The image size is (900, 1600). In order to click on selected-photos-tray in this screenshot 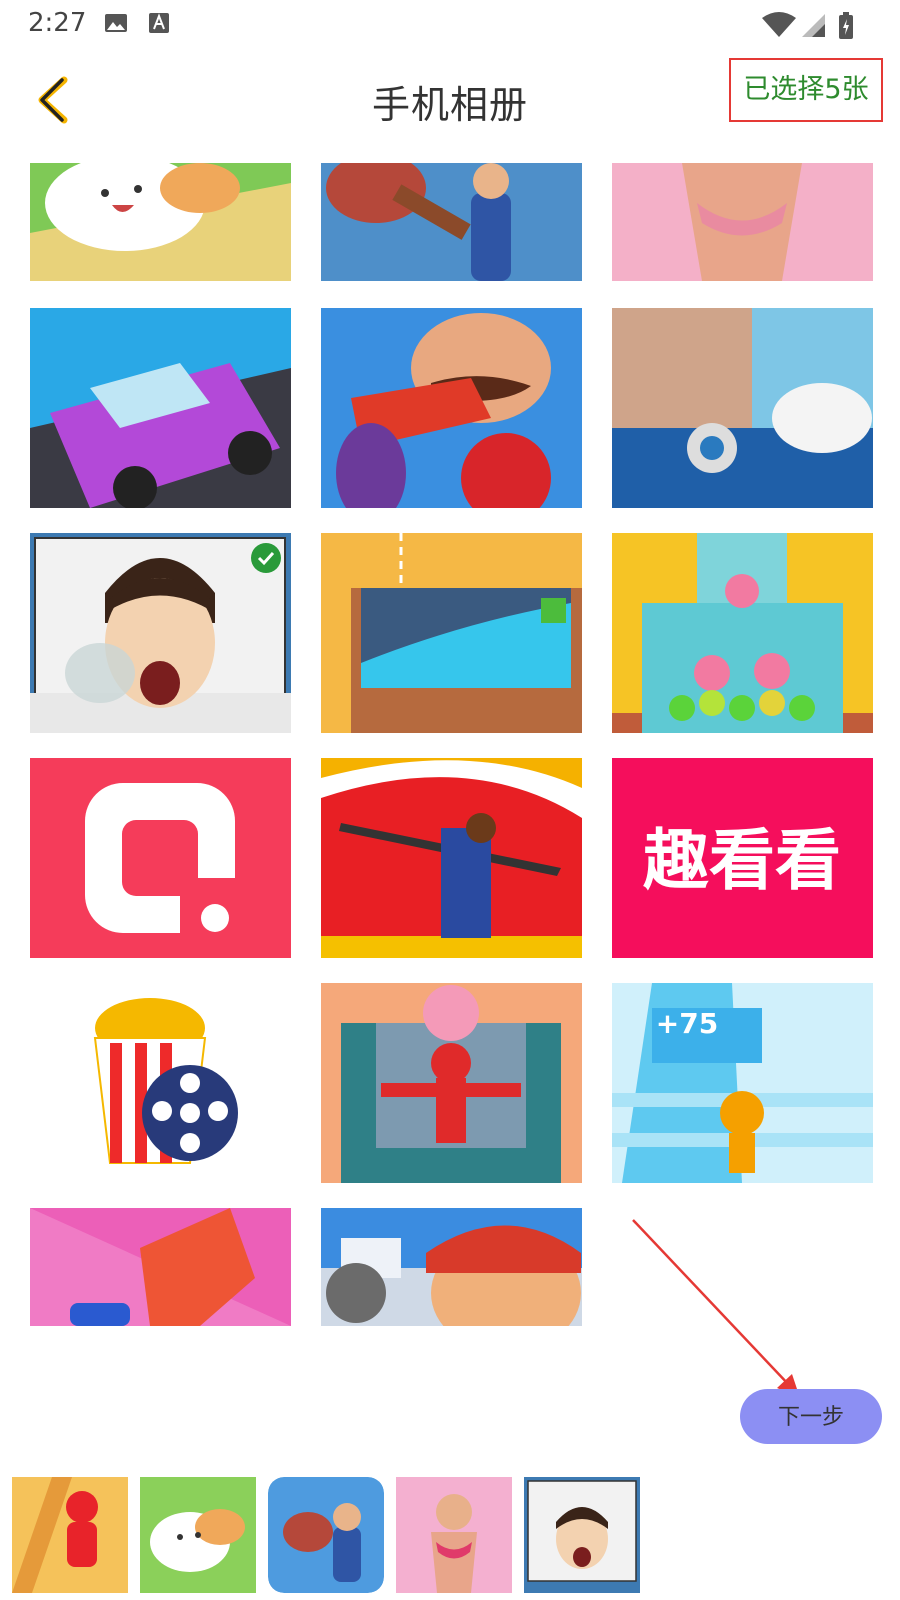, I will do `click(450, 1536)`.